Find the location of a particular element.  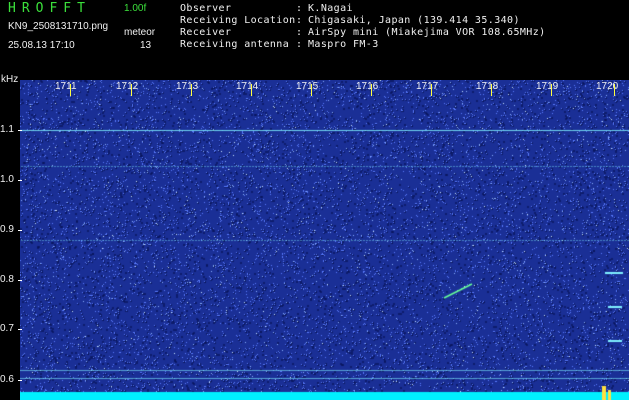

time-label-1714: 1714 is located at coordinates (247, 86).